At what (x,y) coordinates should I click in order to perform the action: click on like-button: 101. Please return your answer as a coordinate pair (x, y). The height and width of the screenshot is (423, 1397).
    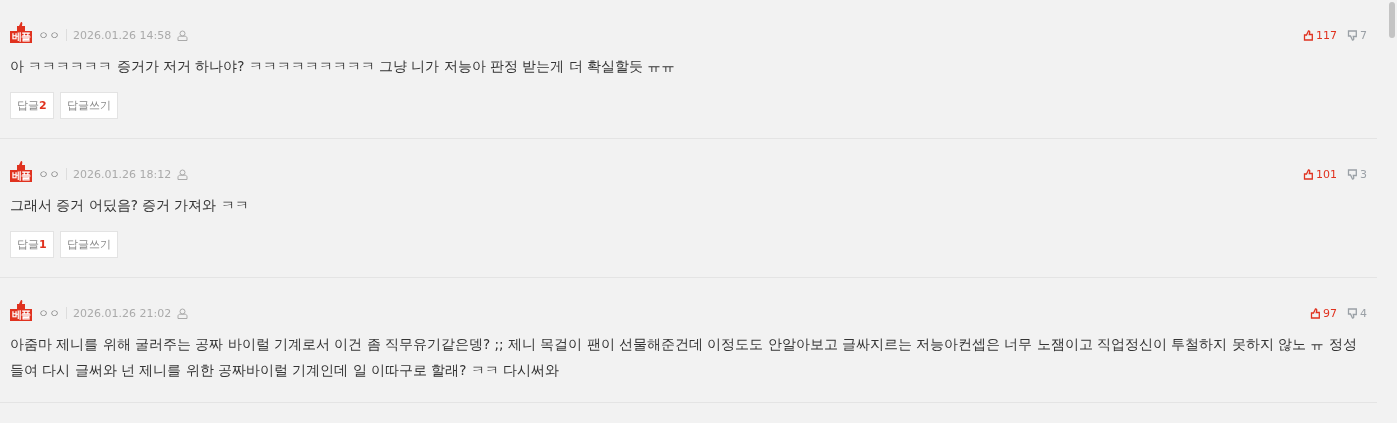
    Looking at the image, I should click on (1320, 174).